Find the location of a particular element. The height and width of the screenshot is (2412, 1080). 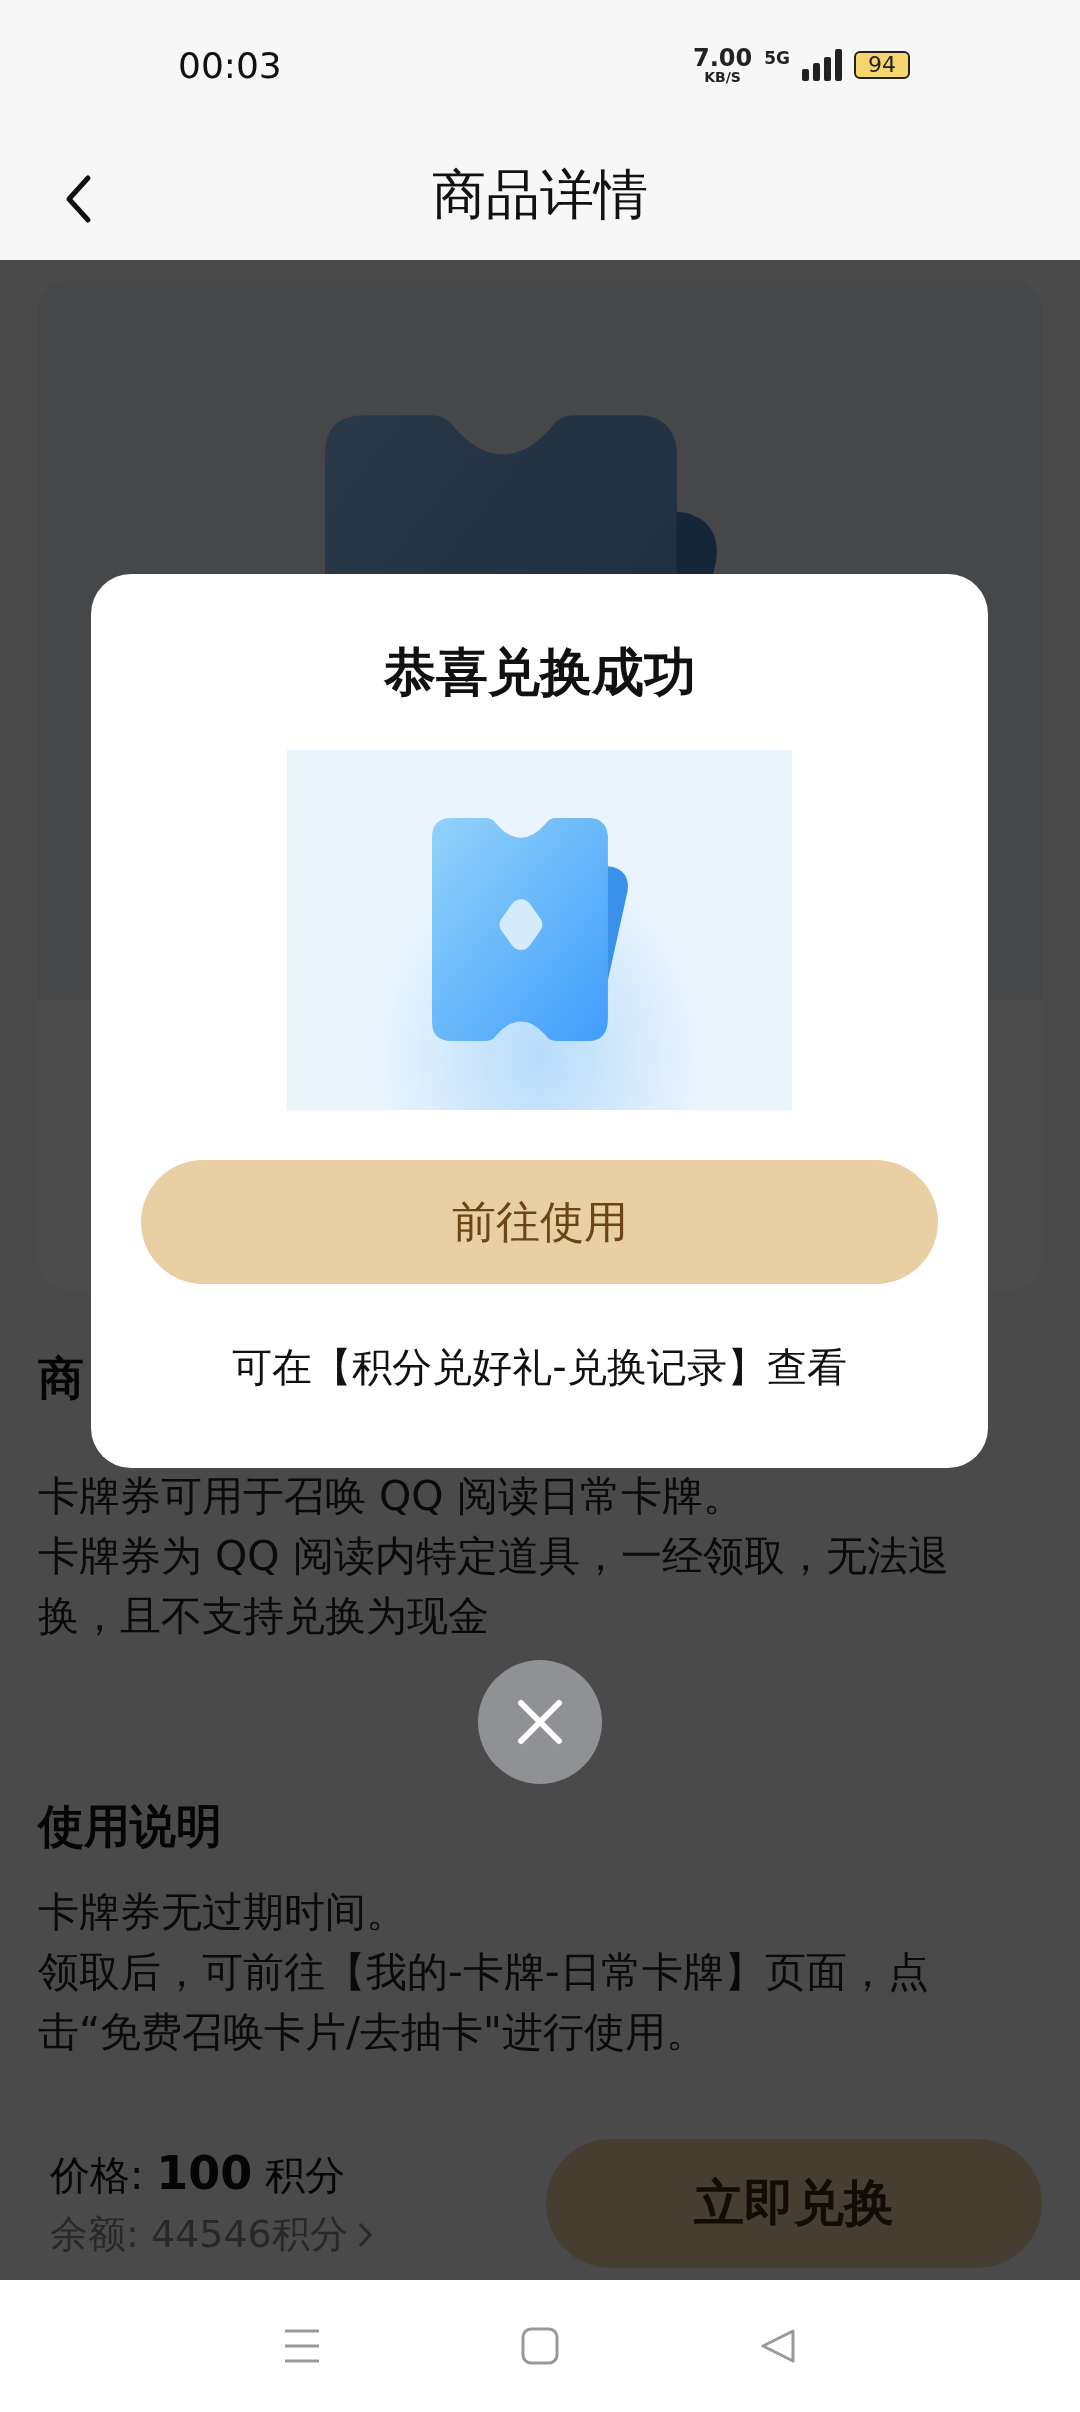

description-text: 卡牌券可用于召唤 QQ 阅读日常卡牌。 is located at coordinates (391, 1496).